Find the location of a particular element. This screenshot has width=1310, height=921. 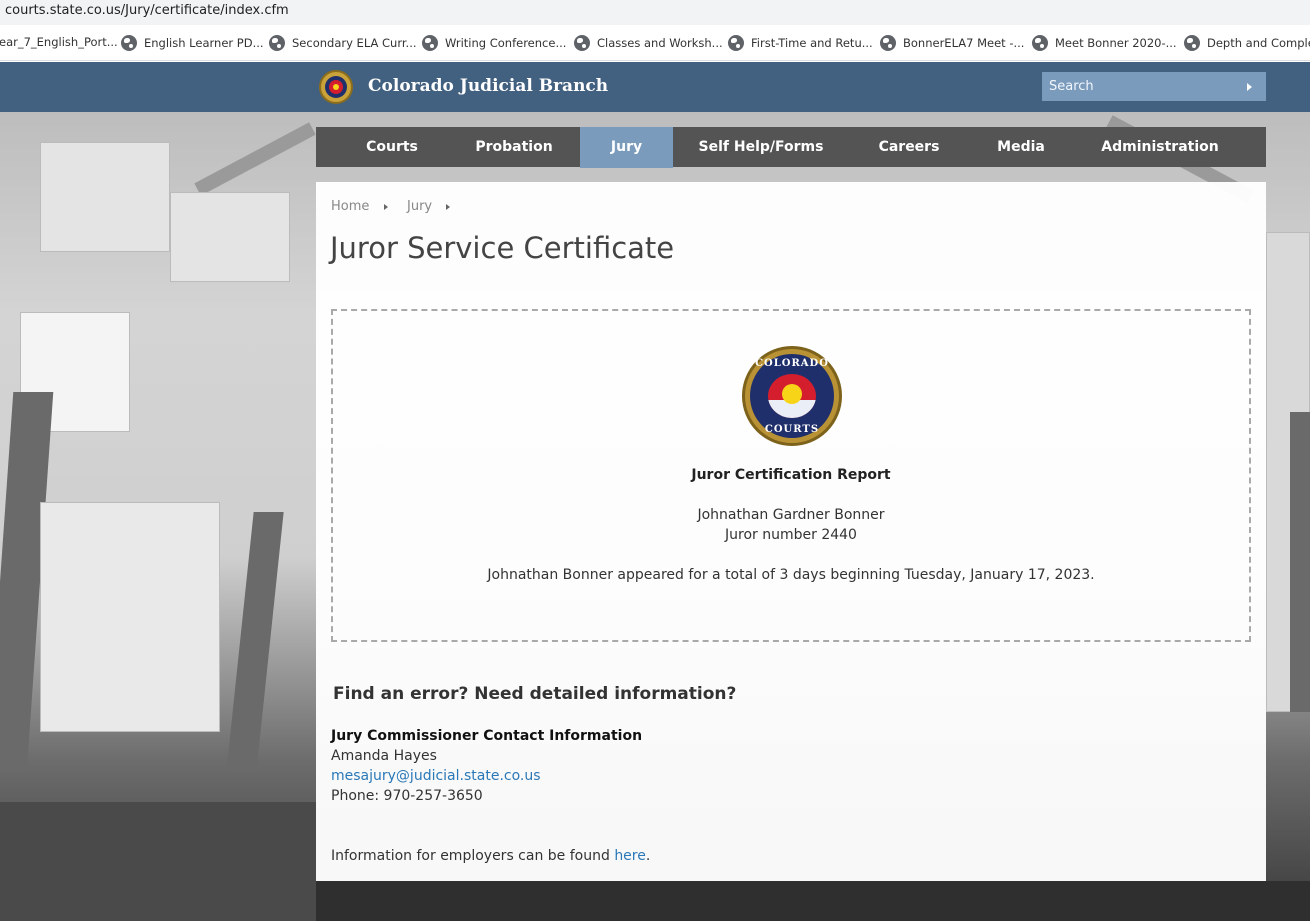

contact-email-link: mesajury@judicial.state.co.us is located at coordinates (436, 776).